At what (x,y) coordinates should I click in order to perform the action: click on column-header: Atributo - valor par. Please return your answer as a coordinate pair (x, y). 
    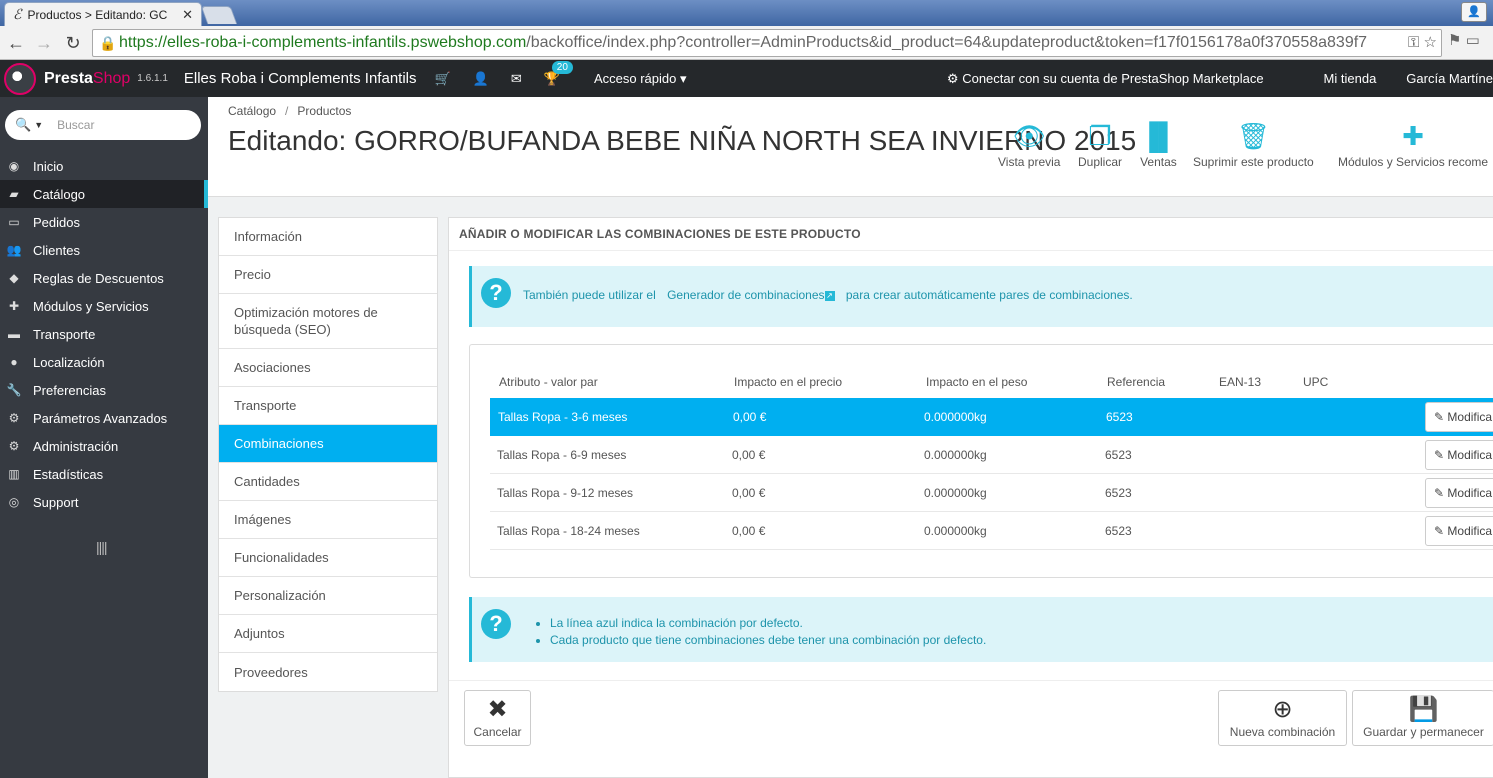
    Looking at the image, I should click on (548, 382).